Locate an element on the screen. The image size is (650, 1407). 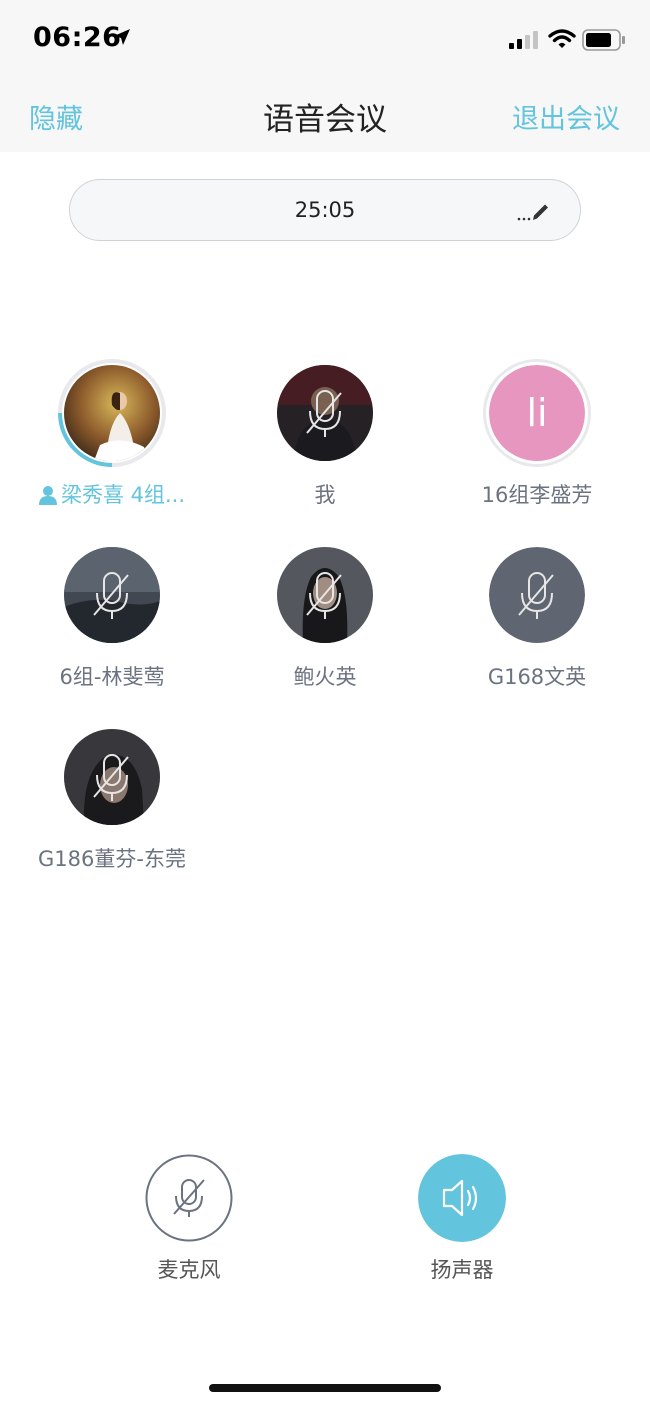
host-person-icon is located at coordinates (47, 495).